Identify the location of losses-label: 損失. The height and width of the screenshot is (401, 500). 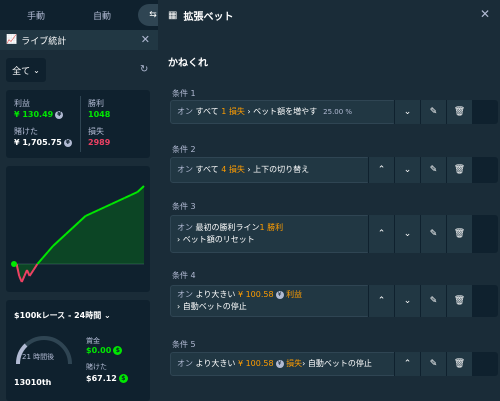
(96, 131).